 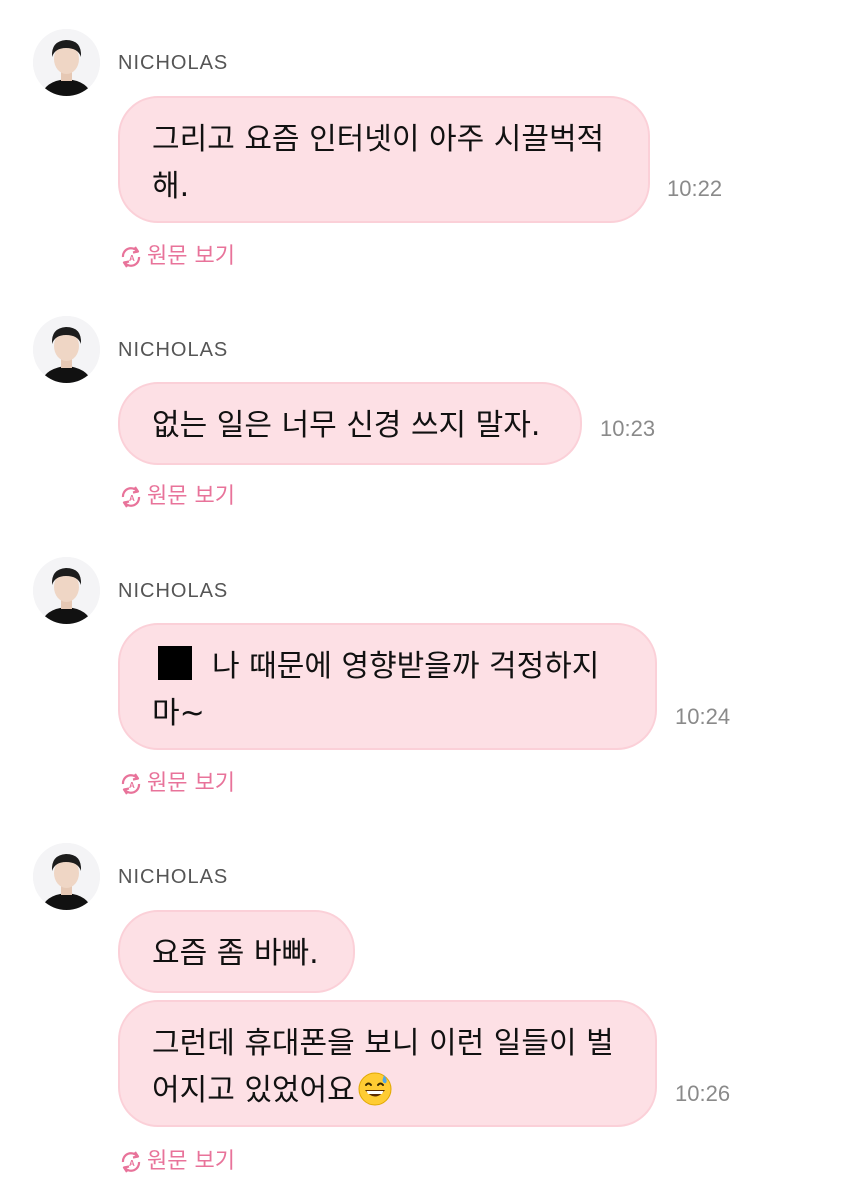 What do you see at coordinates (628, 428) in the screenshot?
I see `message-time: 10:23` at bounding box center [628, 428].